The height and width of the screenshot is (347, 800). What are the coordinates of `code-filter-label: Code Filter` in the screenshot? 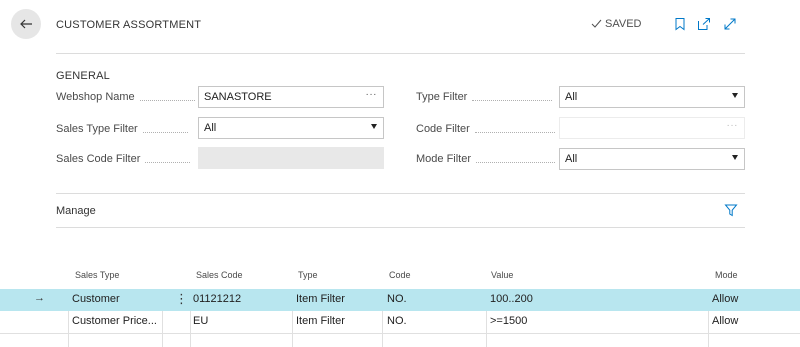 It's located at (485, 129).